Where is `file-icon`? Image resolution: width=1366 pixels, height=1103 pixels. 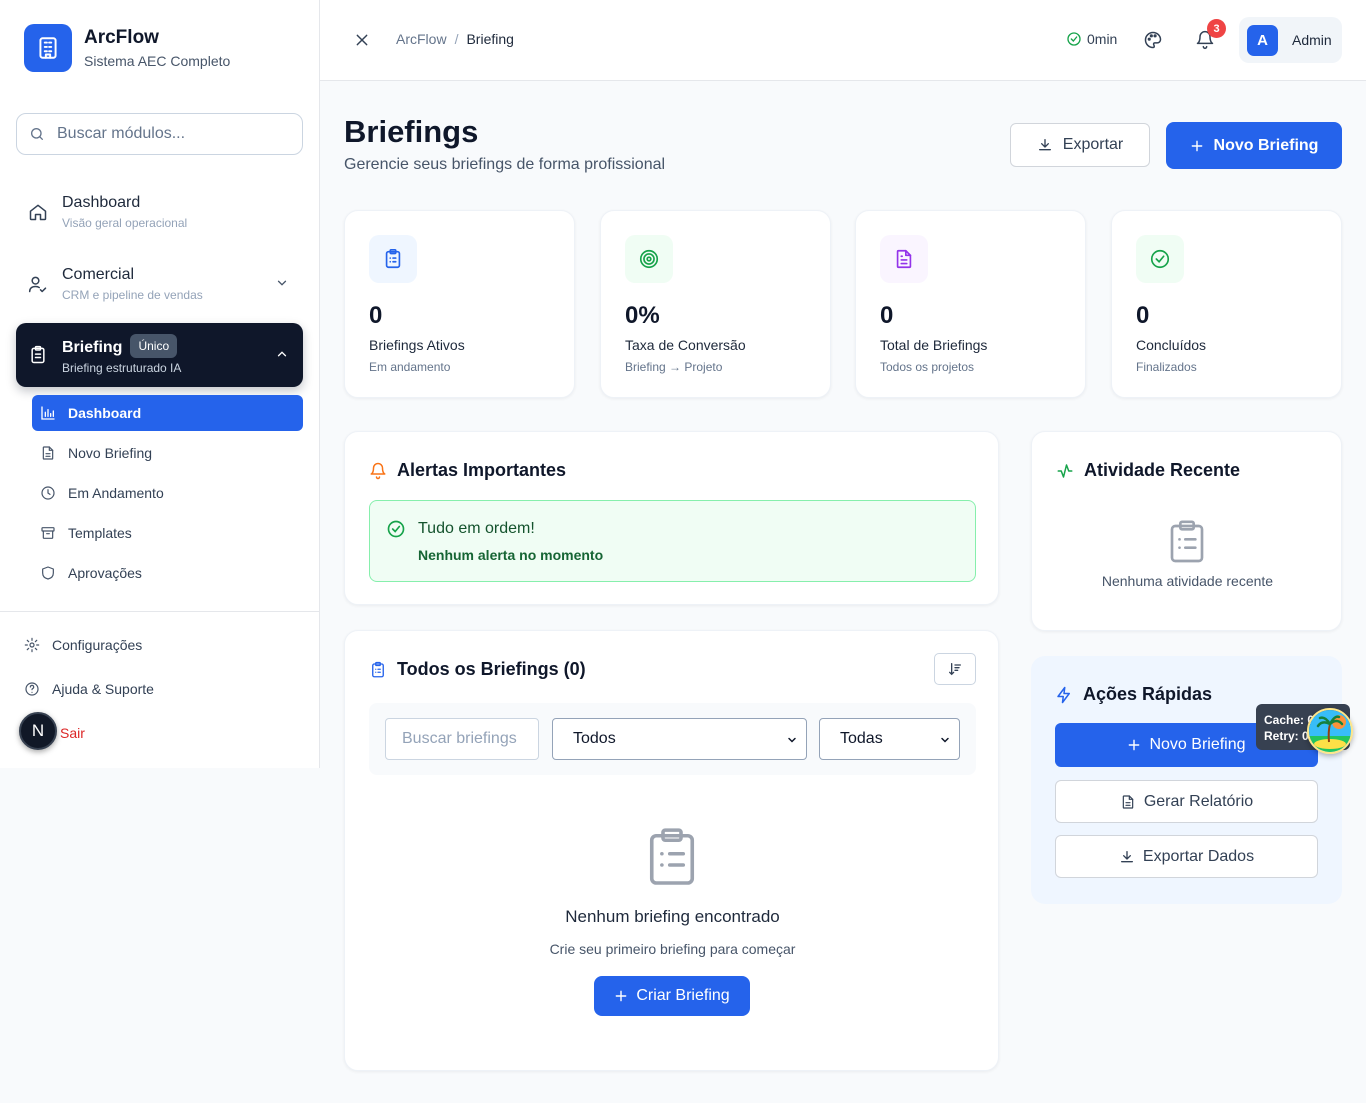 file-icon is located at coordinates (48, 453).